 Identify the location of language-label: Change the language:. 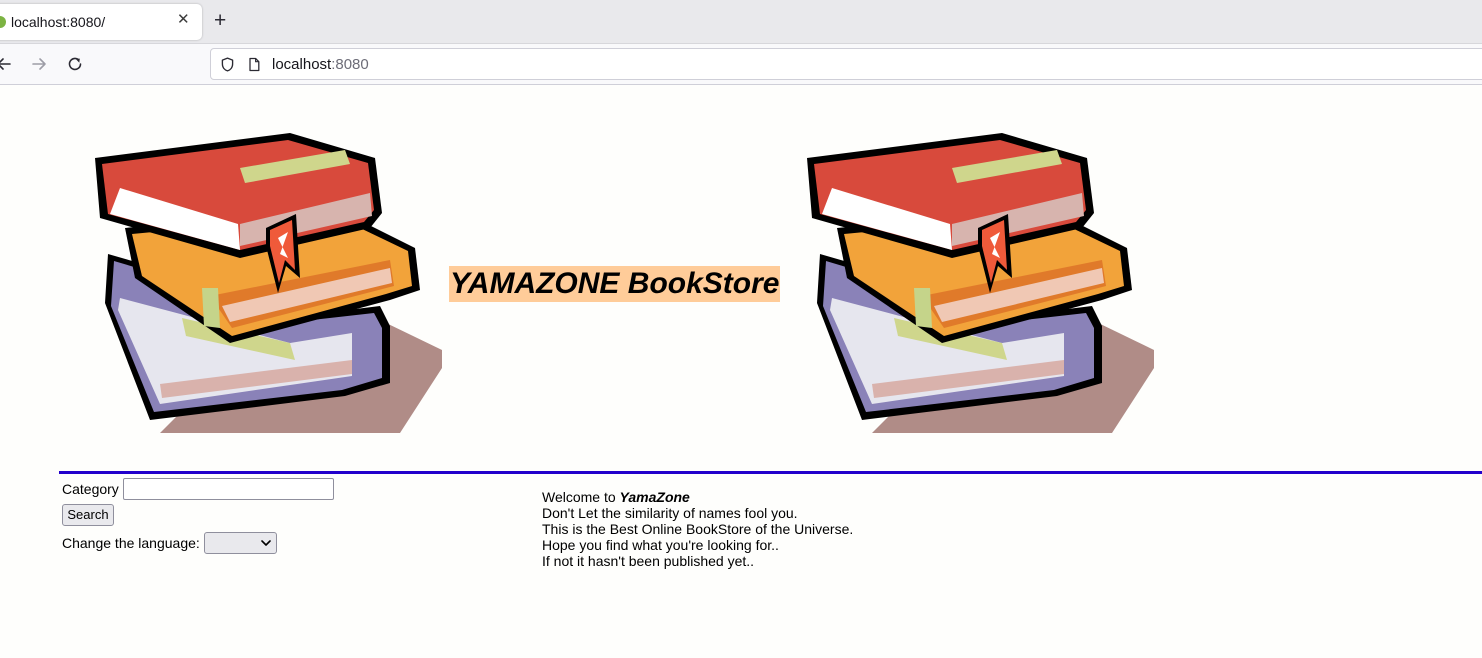
(131, 543).